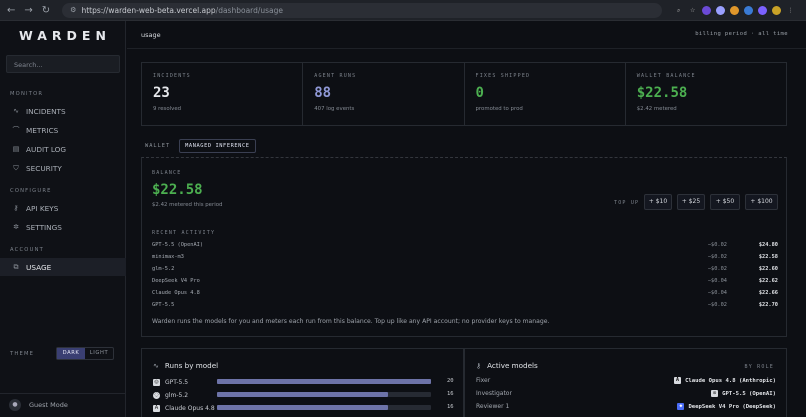 This screenshot has height=417, width=806. I want to click on runs-by-model-title: ∿ Runs by model, so click(185, 365).